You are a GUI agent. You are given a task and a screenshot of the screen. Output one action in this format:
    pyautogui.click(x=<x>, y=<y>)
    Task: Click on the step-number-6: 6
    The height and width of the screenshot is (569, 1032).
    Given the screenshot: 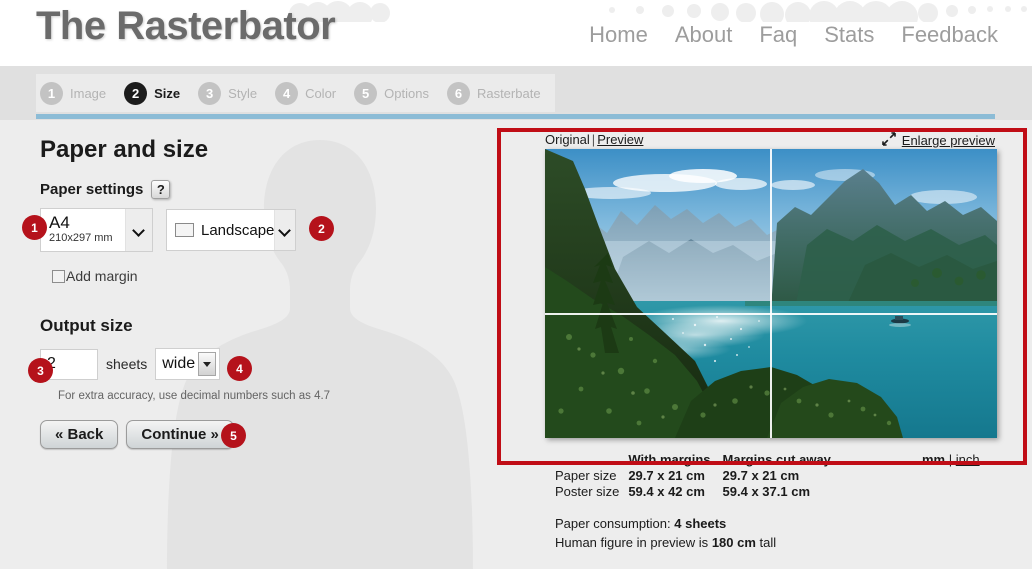 What is the action you would take?
    pyautogui.click(x=458, y=93)
    